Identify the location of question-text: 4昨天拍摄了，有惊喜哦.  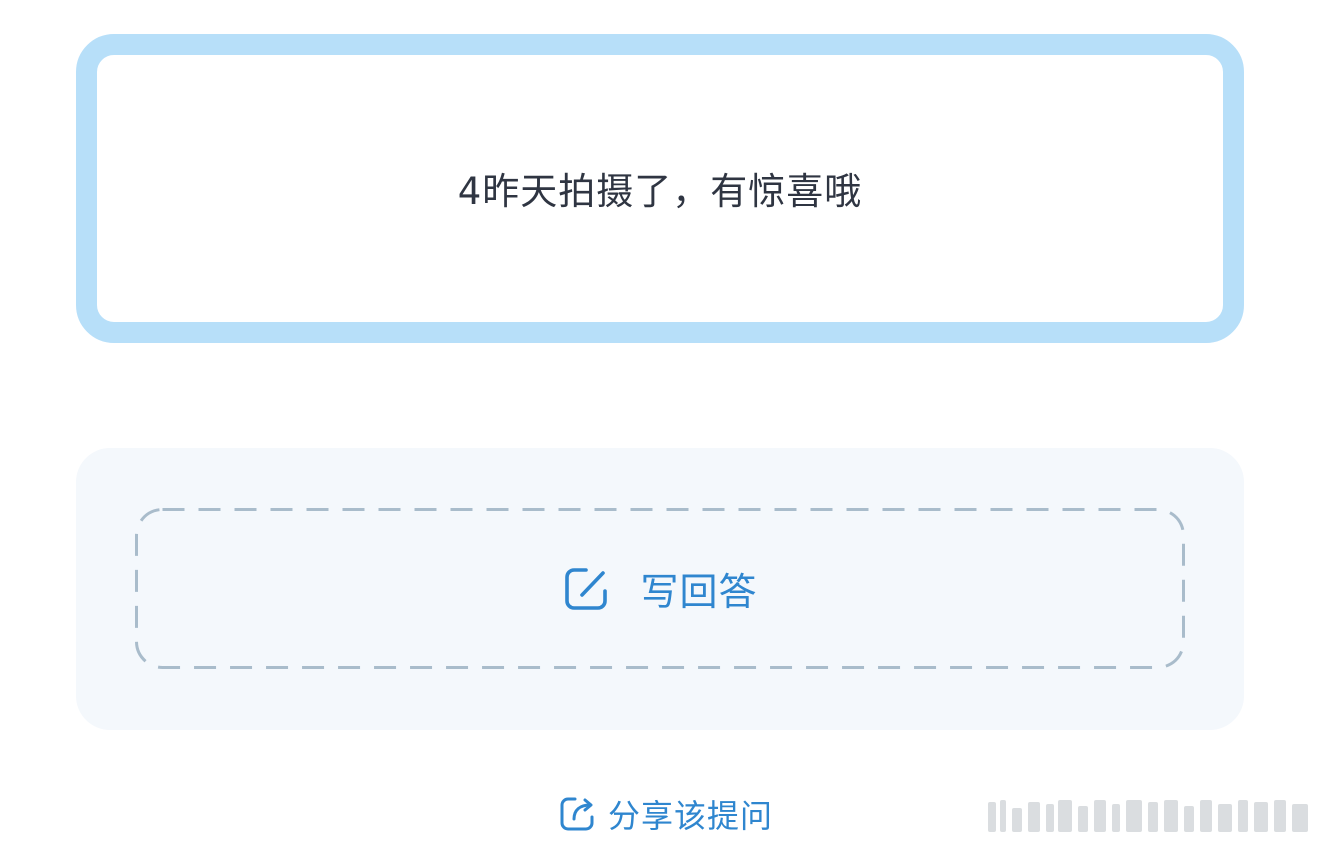
(660, 191).